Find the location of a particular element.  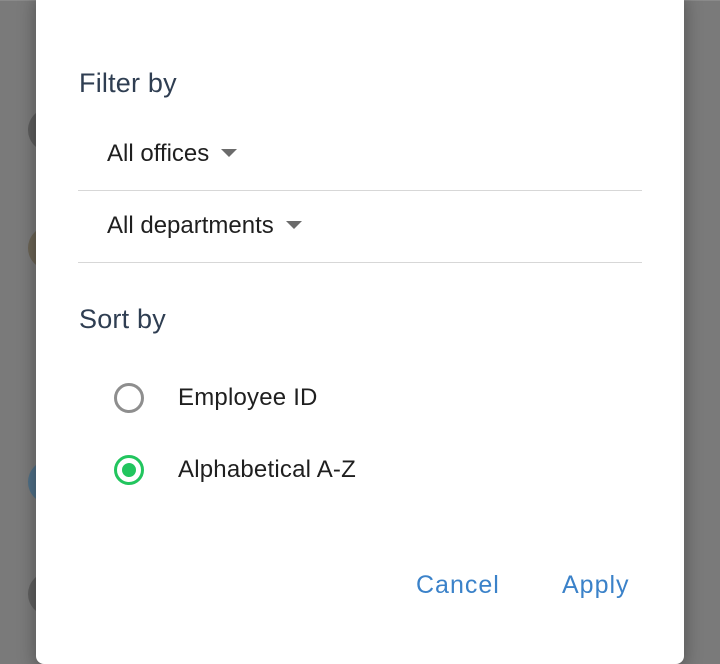

department-filter-value: All departments is located at coordinates (190, 225).